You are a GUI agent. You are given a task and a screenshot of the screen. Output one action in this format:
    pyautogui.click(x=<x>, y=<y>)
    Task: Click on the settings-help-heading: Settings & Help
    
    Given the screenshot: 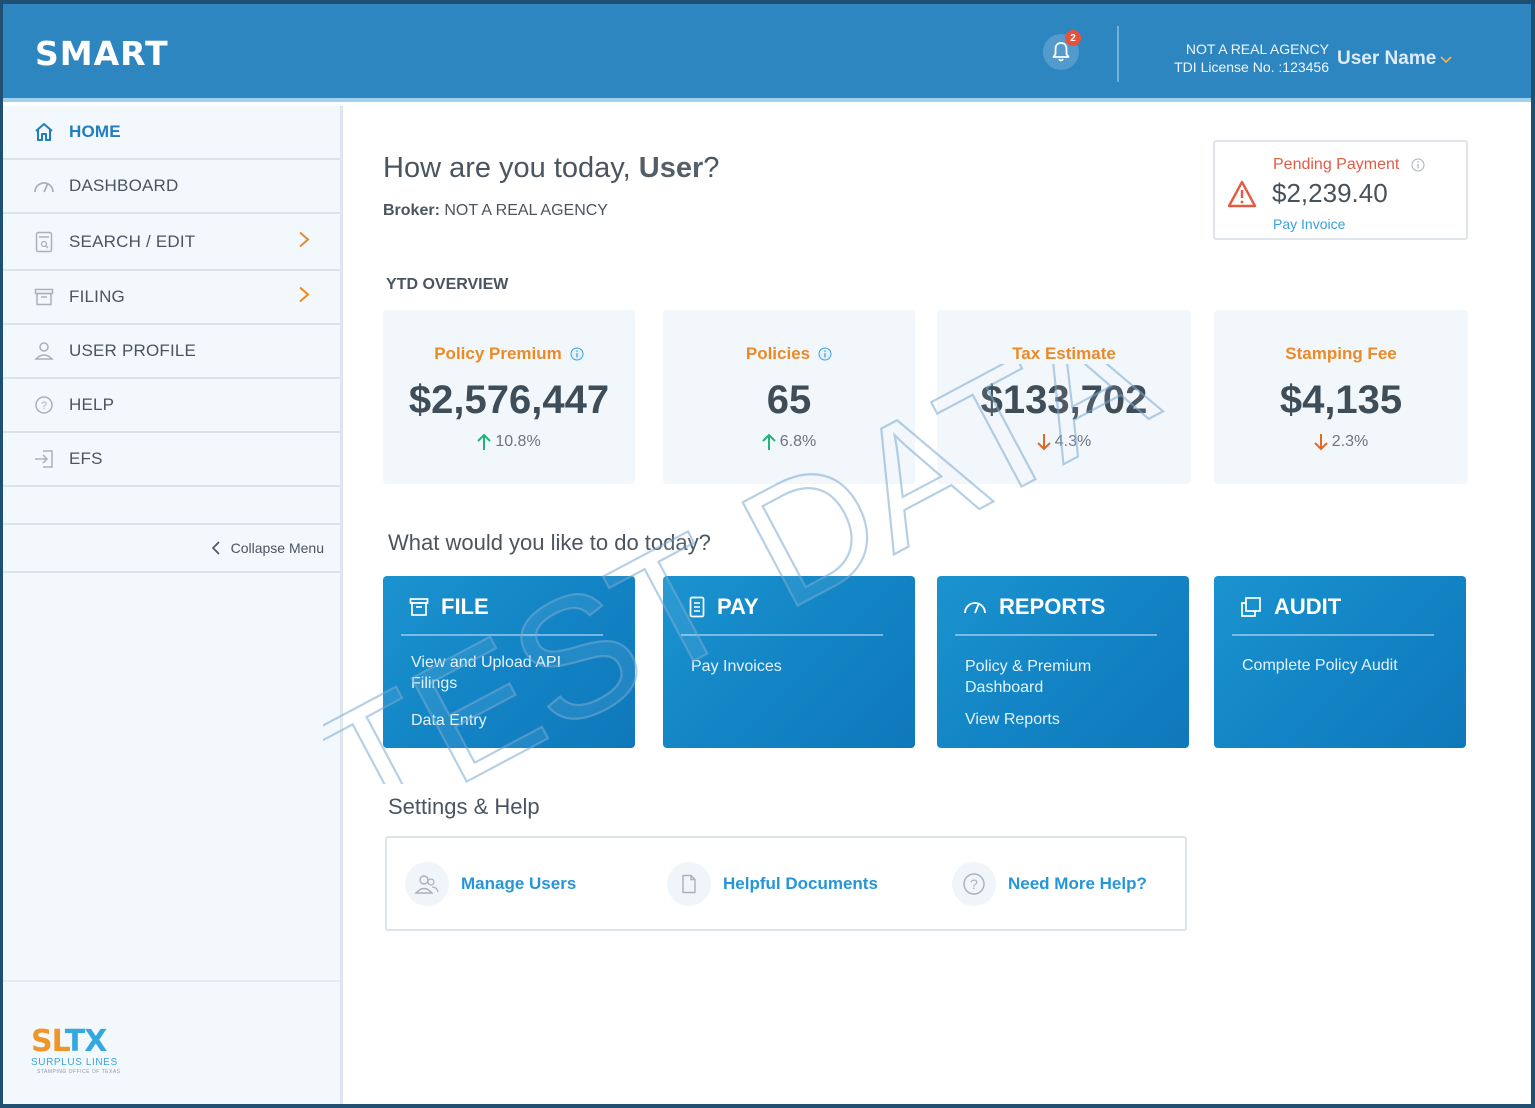 What is the action you would take?
    pyautogui.click(x=464, y=806)
    